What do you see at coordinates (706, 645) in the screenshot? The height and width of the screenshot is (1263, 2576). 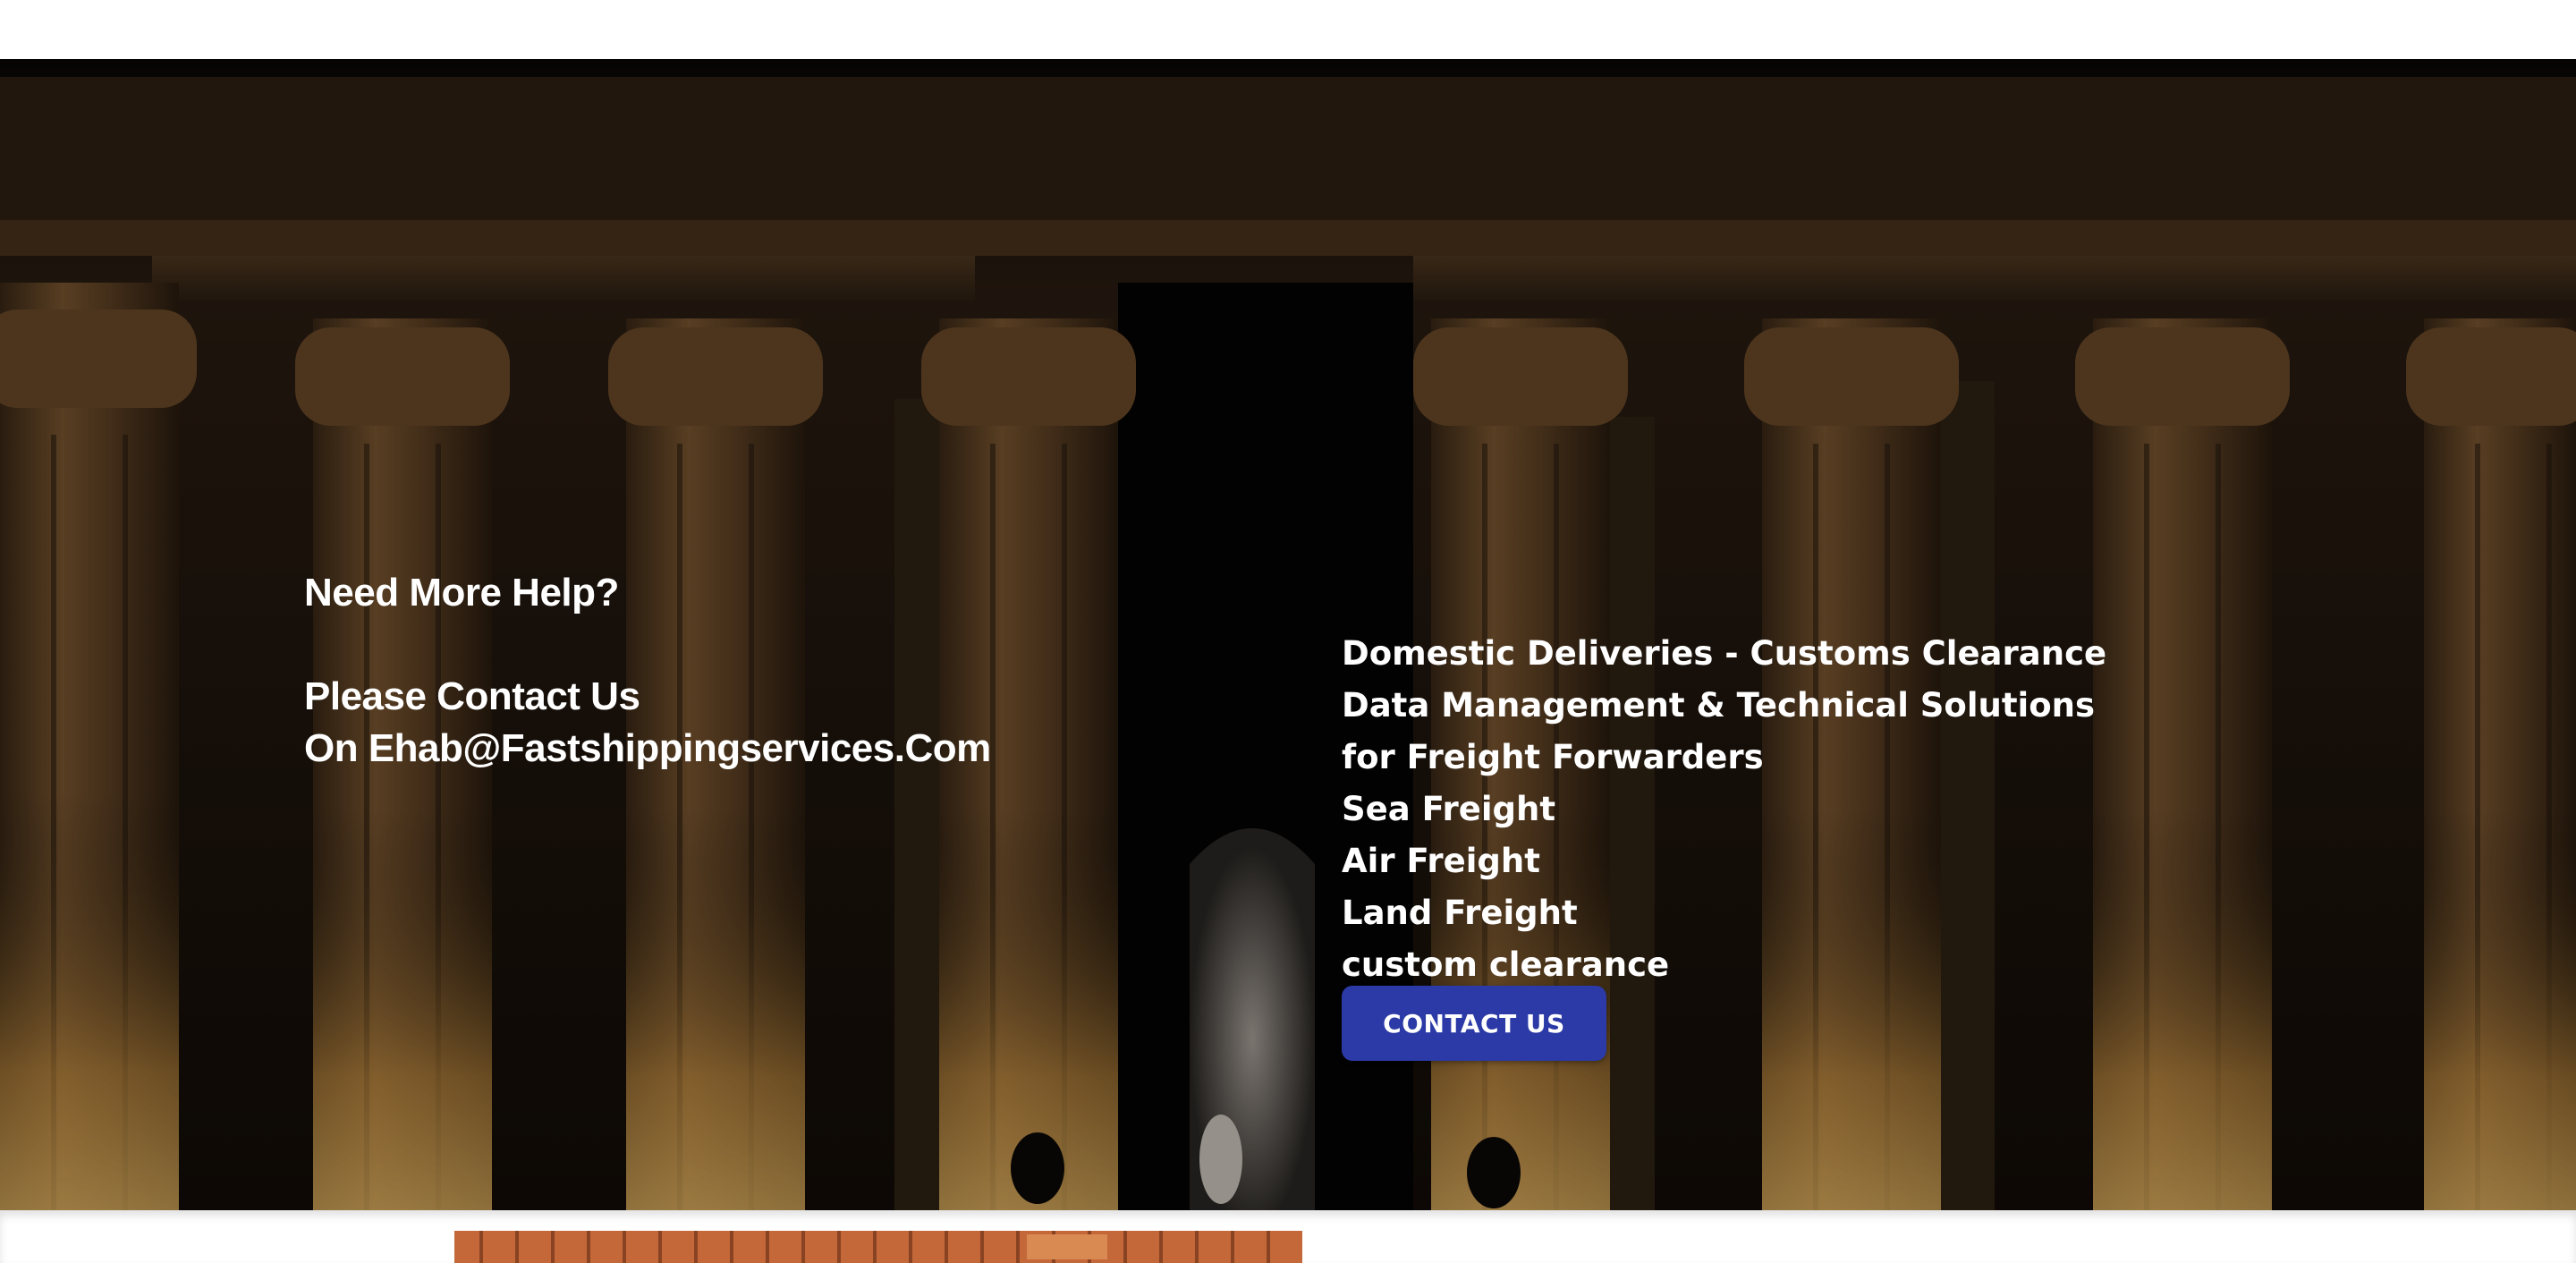 I see `help-spacer` at bounding box center [706, 645].